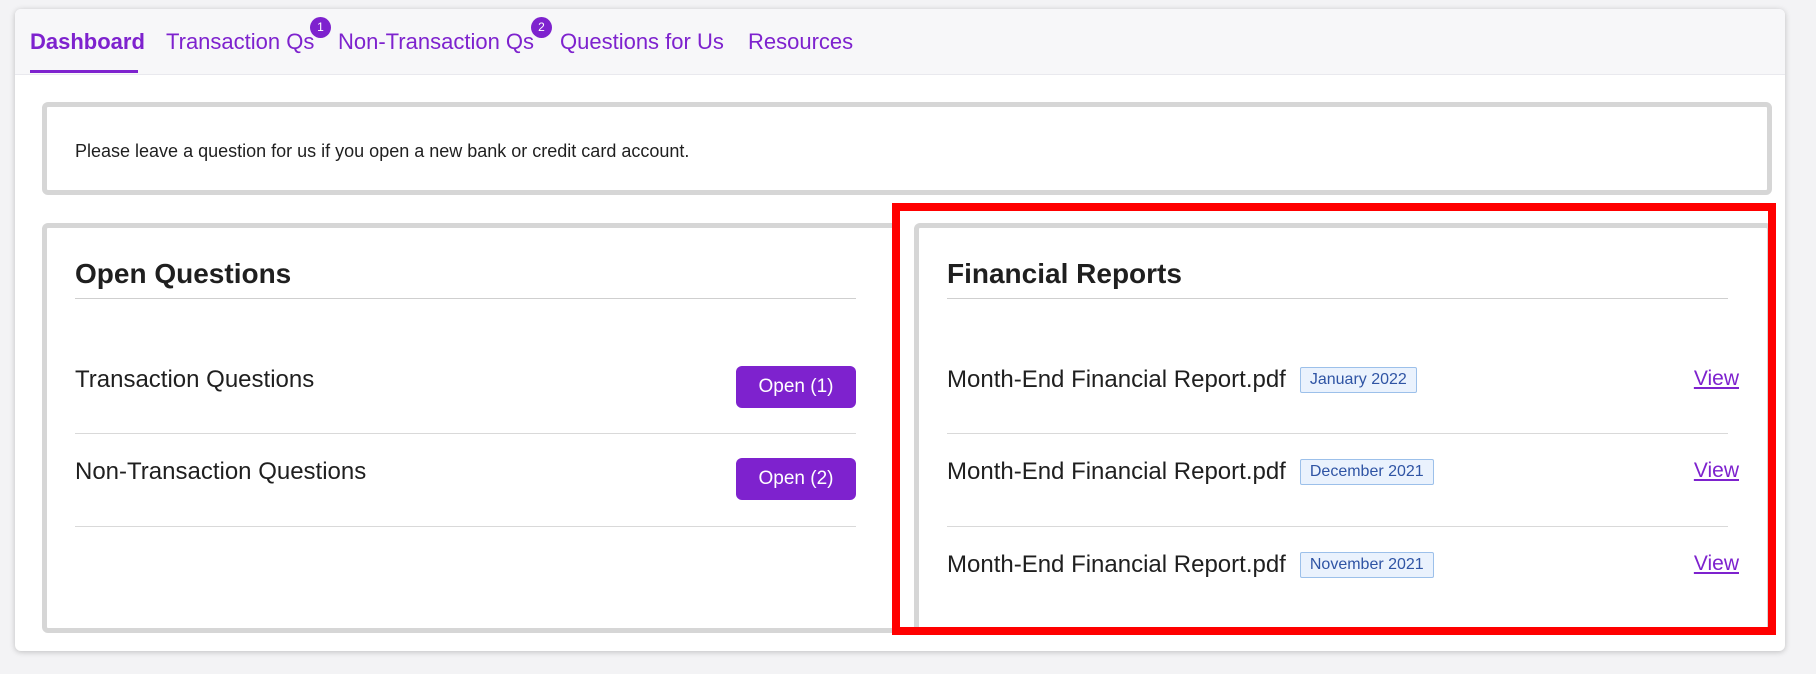 The image size is (1816, 674). Describe the element at coordinates (87, 42) in the screenshot. I see `tab-dashboard: Dashboard` at that location.